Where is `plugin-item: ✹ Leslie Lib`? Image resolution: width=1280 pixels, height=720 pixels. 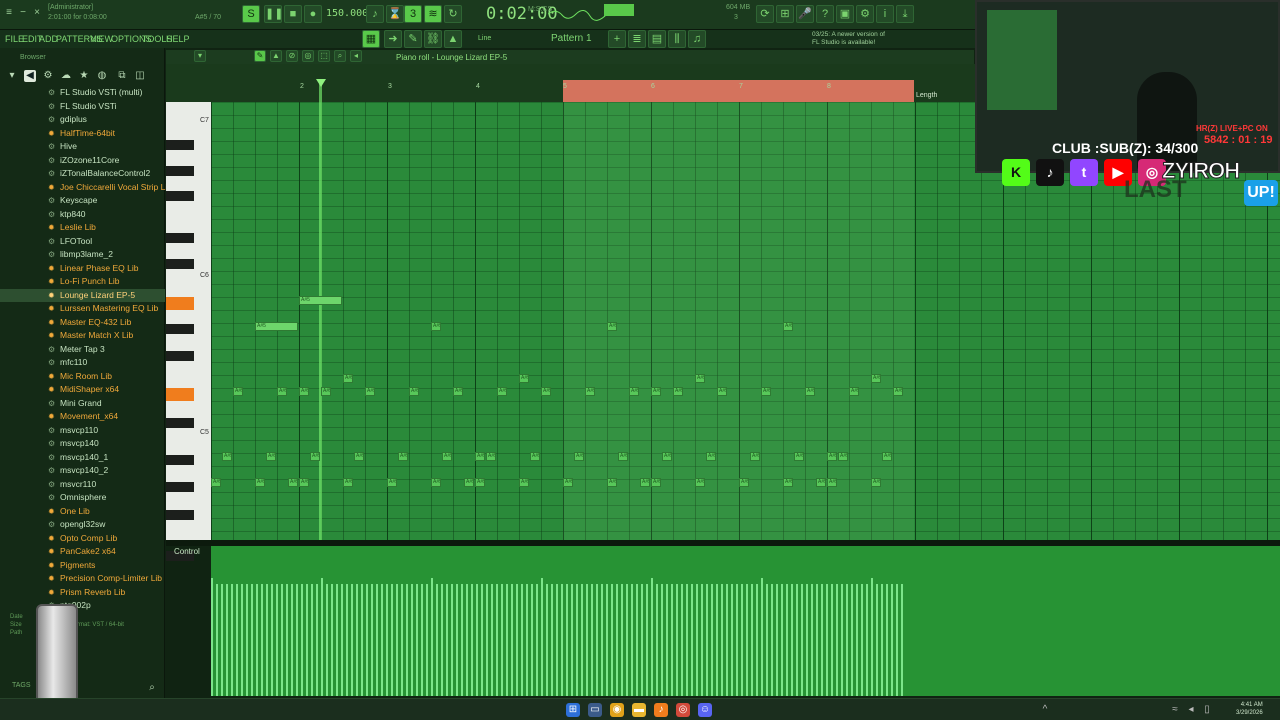
plugin-item: ✹ Leslie Lib is located at coordinates (82, 227).